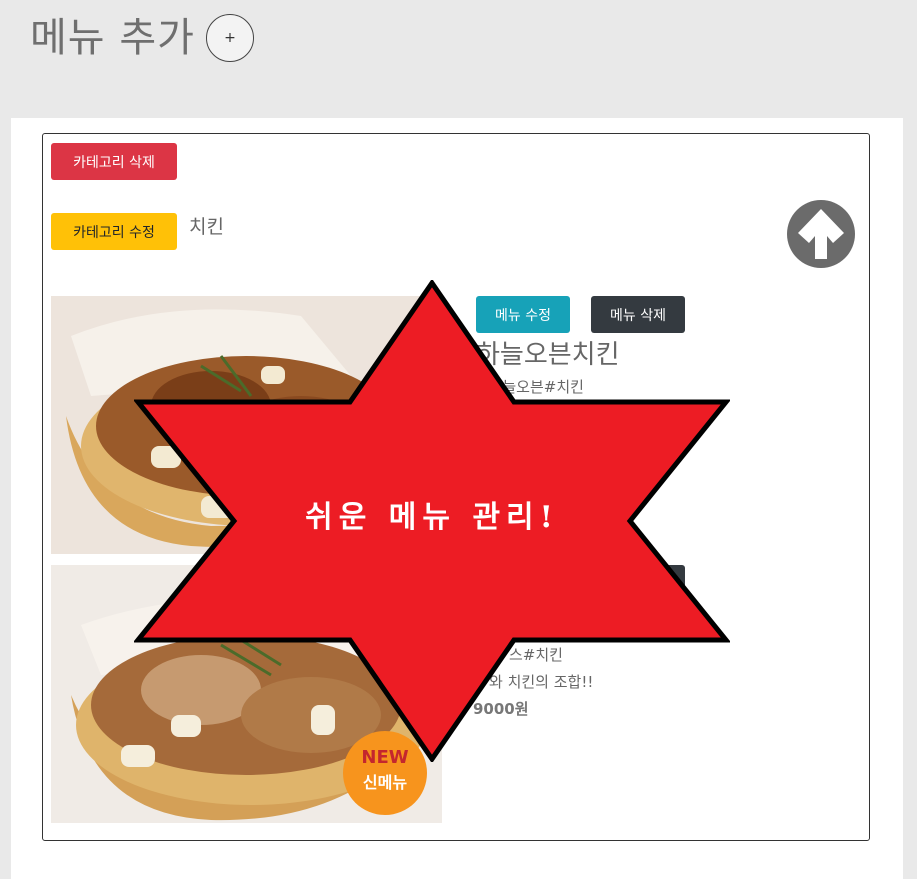 The width and height of the screenshot is (917, 879). What do you see at coordinates (385, 782) in the screenshot?
I see `badge-label-text: 신메뉴` at bounding box center [385, 782].